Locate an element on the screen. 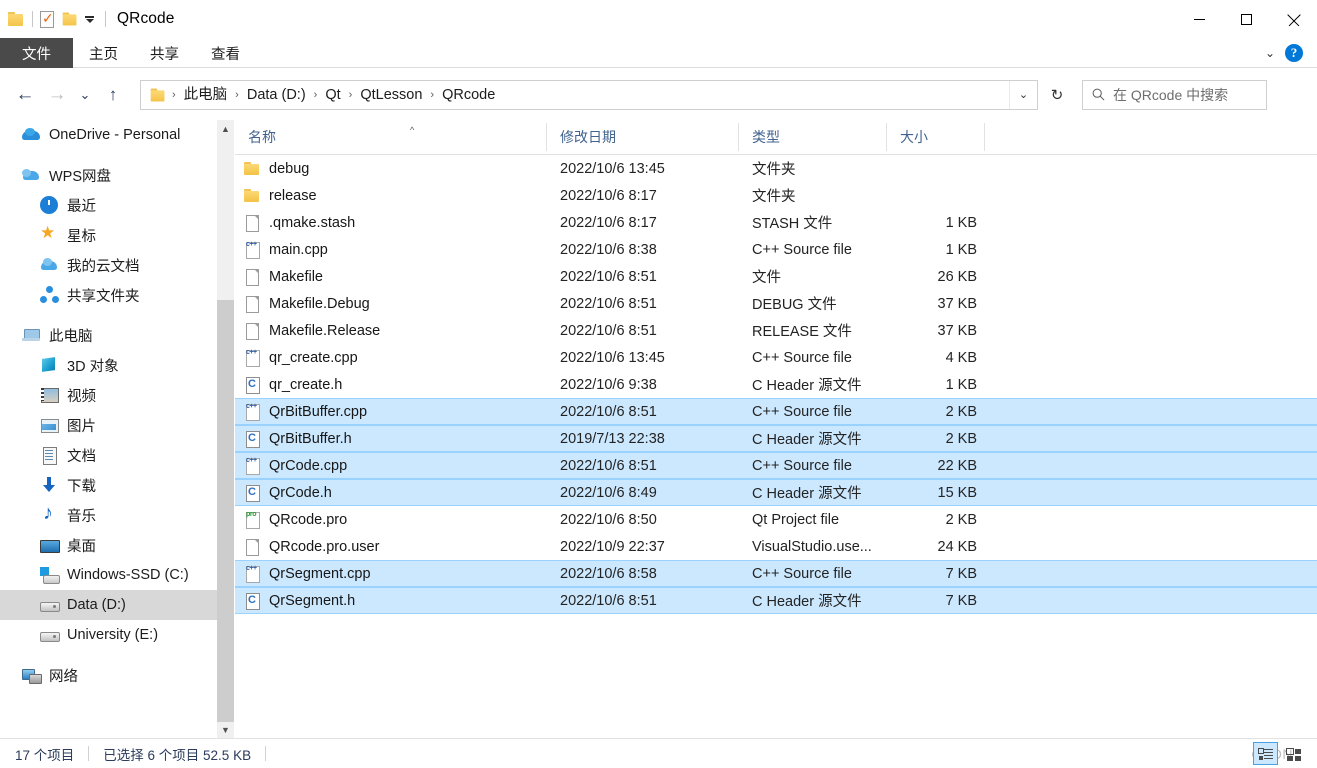 This screenshot has height=768, width=1317. sidebar-item-6: 此电脑 is located at coordinates (108, 335).